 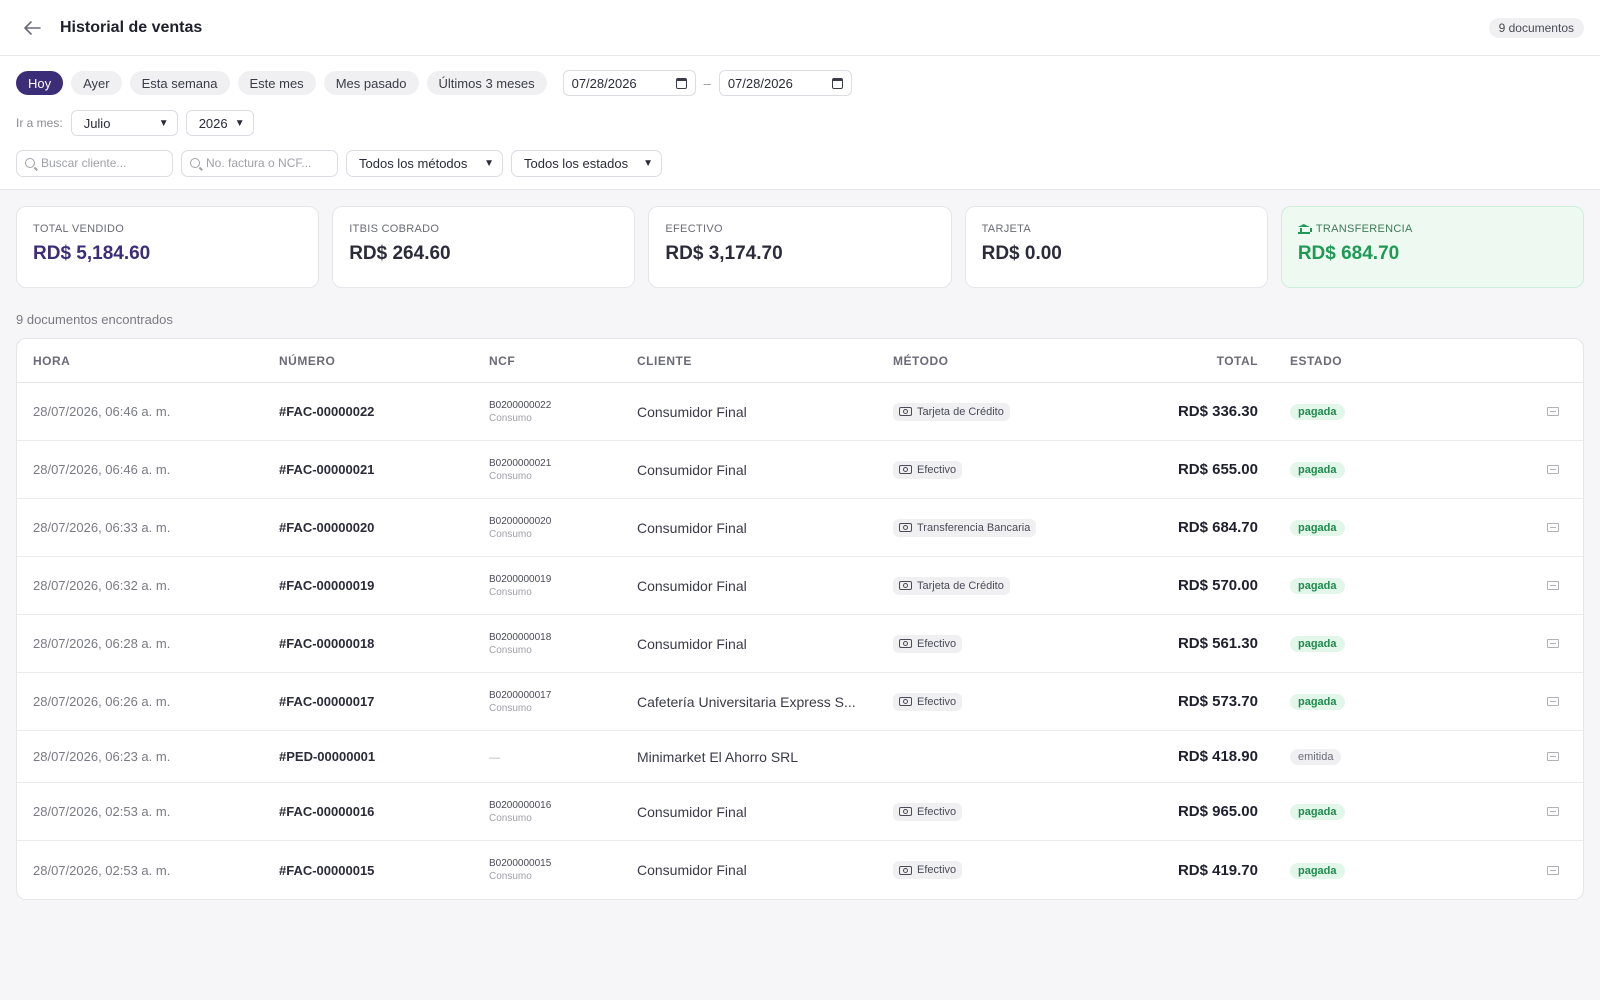 What do you see at coordinates (327, 469) in the screenshot?
I see `row-number: #FAC-00000021` at bounding box center [327, 469].